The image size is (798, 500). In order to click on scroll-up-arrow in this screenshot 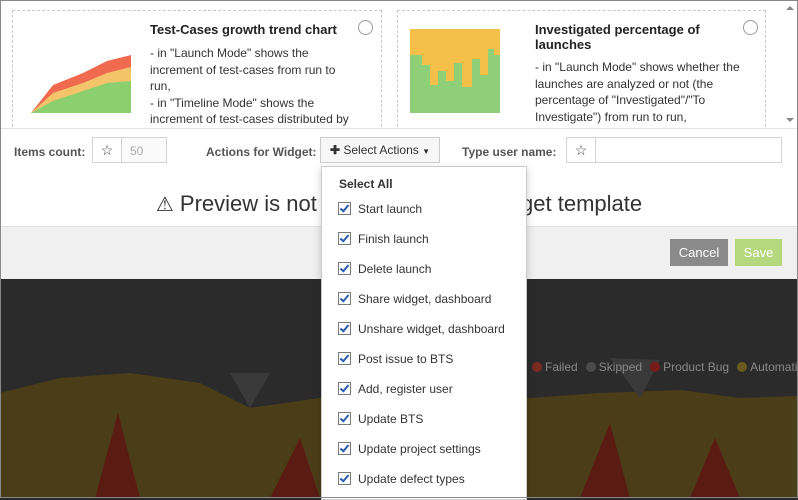, I will do `click(790, 8)`.